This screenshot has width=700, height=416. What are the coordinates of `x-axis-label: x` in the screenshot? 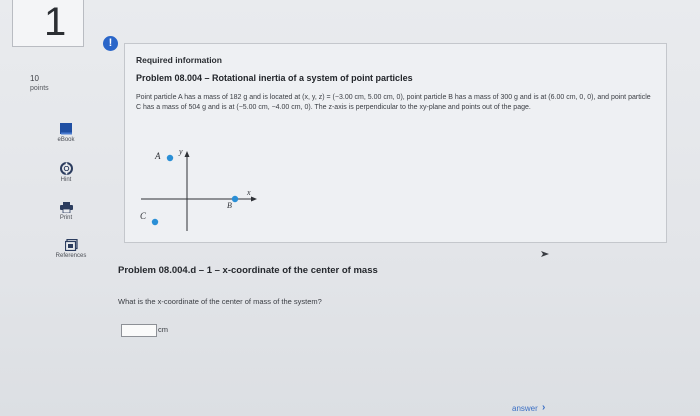 It's located at (248, 192).